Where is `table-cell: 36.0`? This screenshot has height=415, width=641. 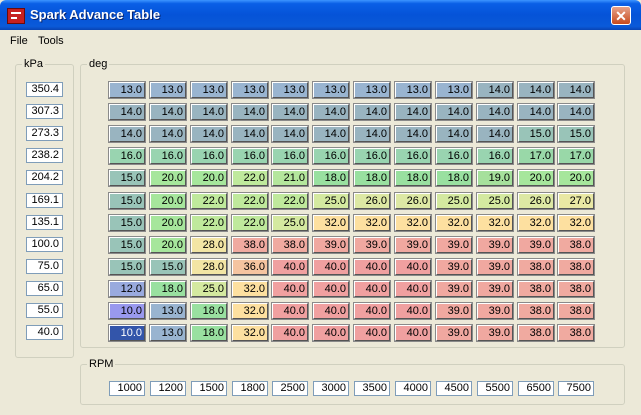
table-cell: 36.0 is located at coordinates (250, 267).